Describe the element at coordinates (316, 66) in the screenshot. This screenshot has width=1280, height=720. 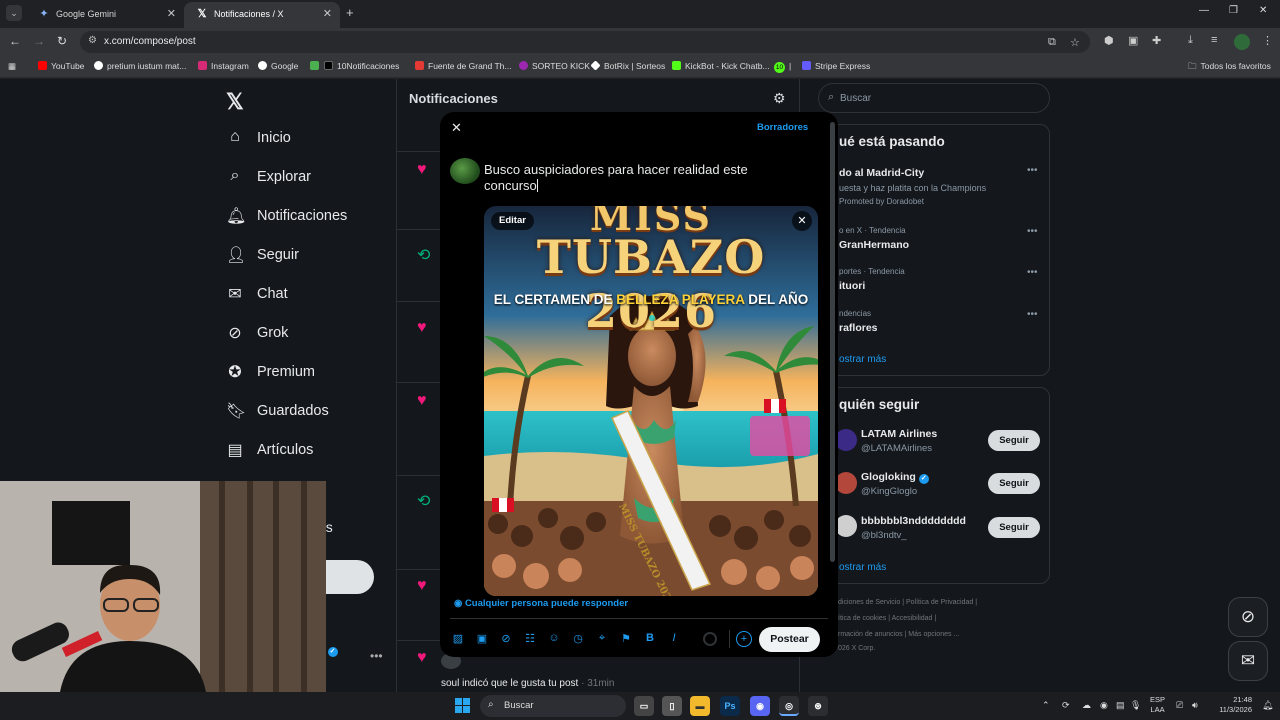
I see `bookmark-extension` at that location.